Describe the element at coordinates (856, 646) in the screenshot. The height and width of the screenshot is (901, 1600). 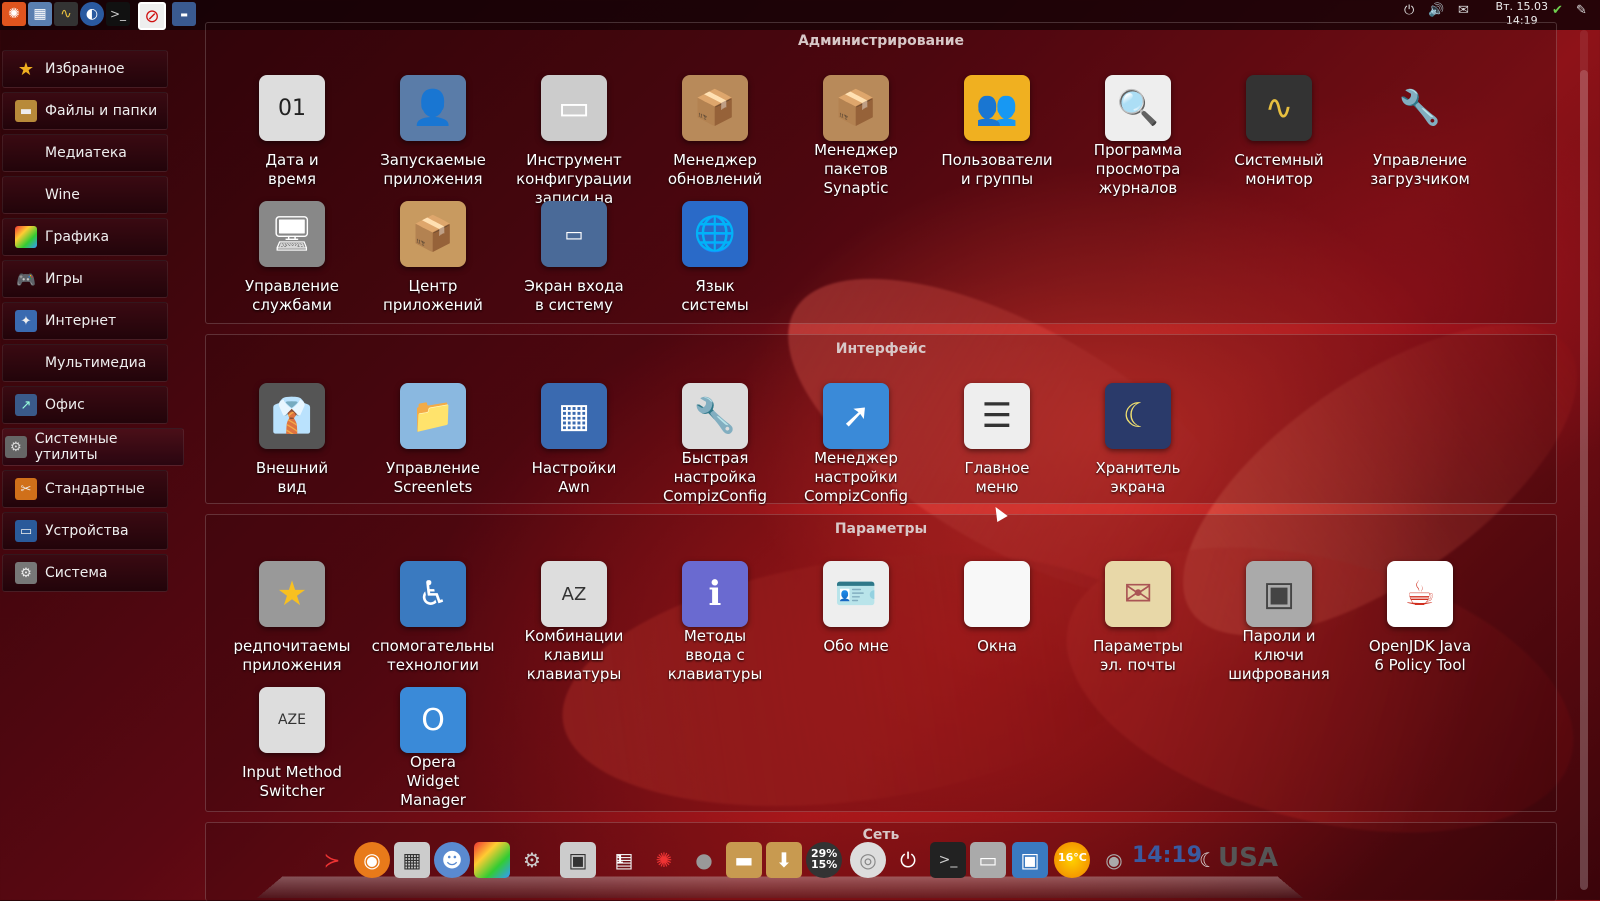
I see `app-label: Обо мне` at that location.